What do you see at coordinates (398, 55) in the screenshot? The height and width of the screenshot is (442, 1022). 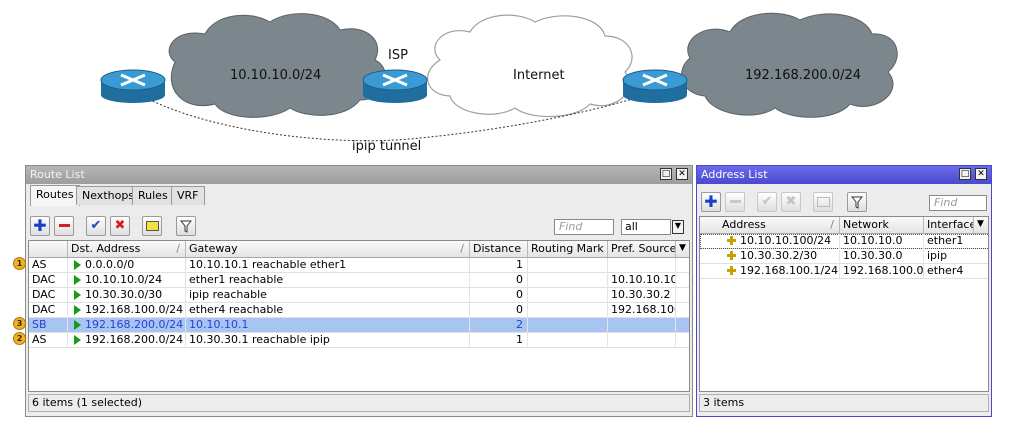 I see `isp-label: ISP` at bounding box center [398, 55].